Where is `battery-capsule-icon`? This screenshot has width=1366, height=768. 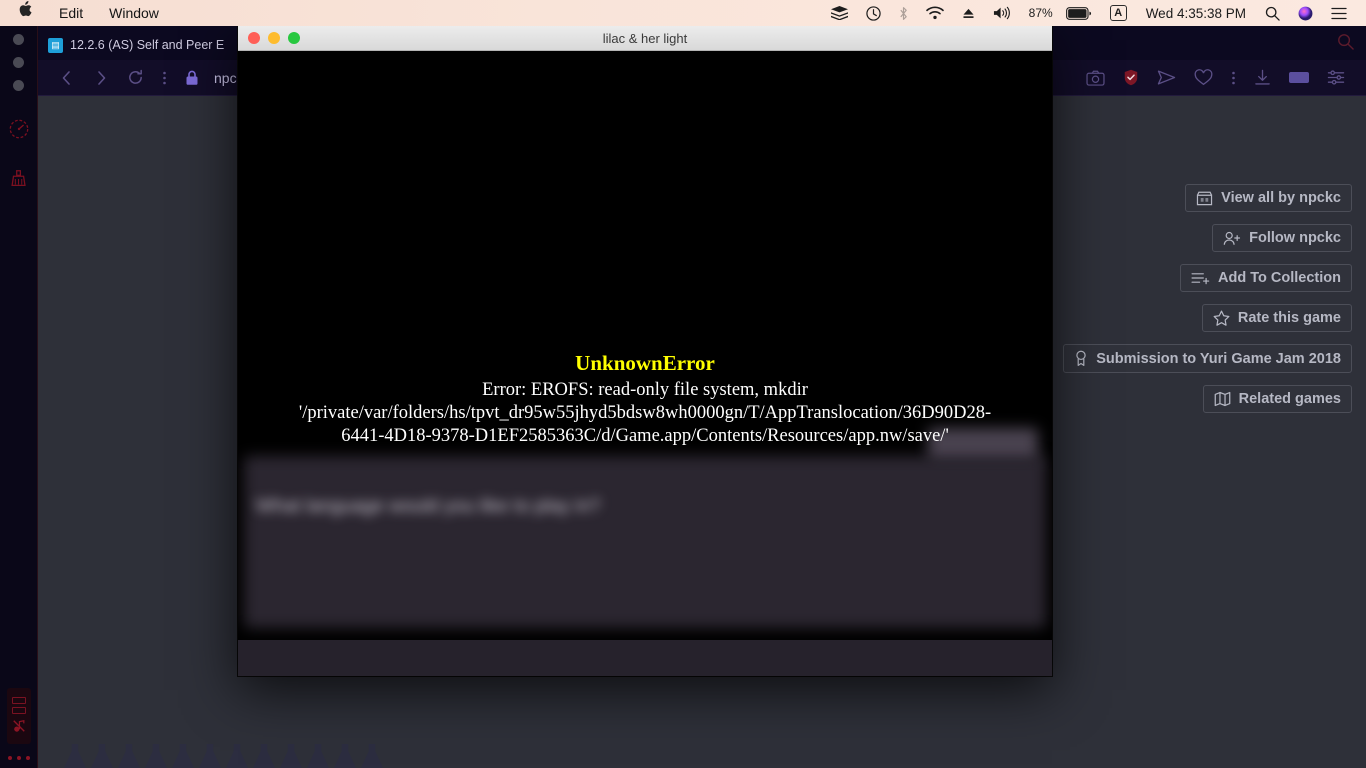
battery-capsule-icon is located at coordinates (1299, 77).